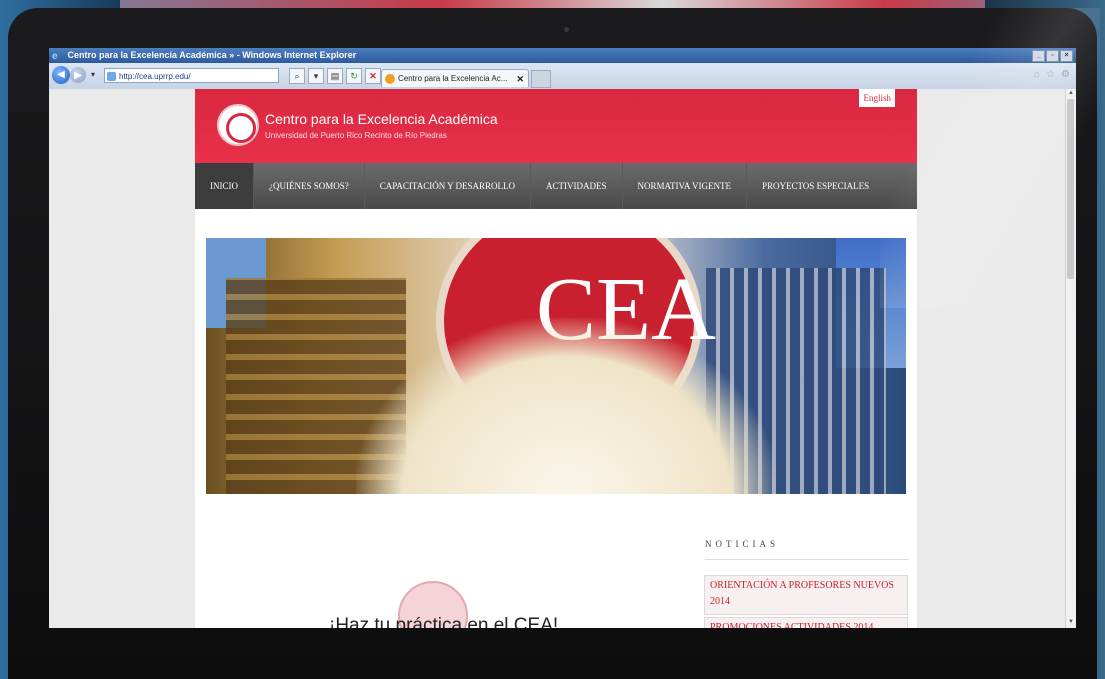 This screenshot has width=1105, height=679. I want to click on home-icon: ⌂, so click(1037, 74).